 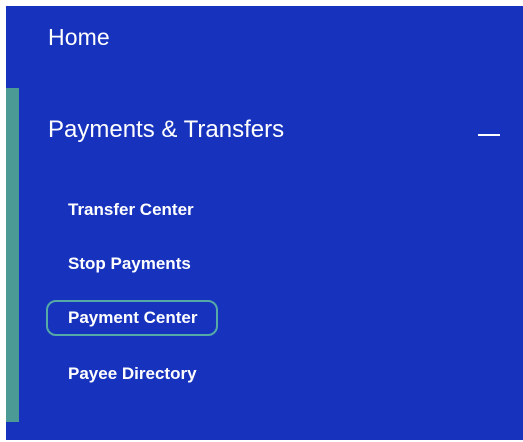 I want to click on nav-item-label: Stop Payments, so click(x=129, y=263).